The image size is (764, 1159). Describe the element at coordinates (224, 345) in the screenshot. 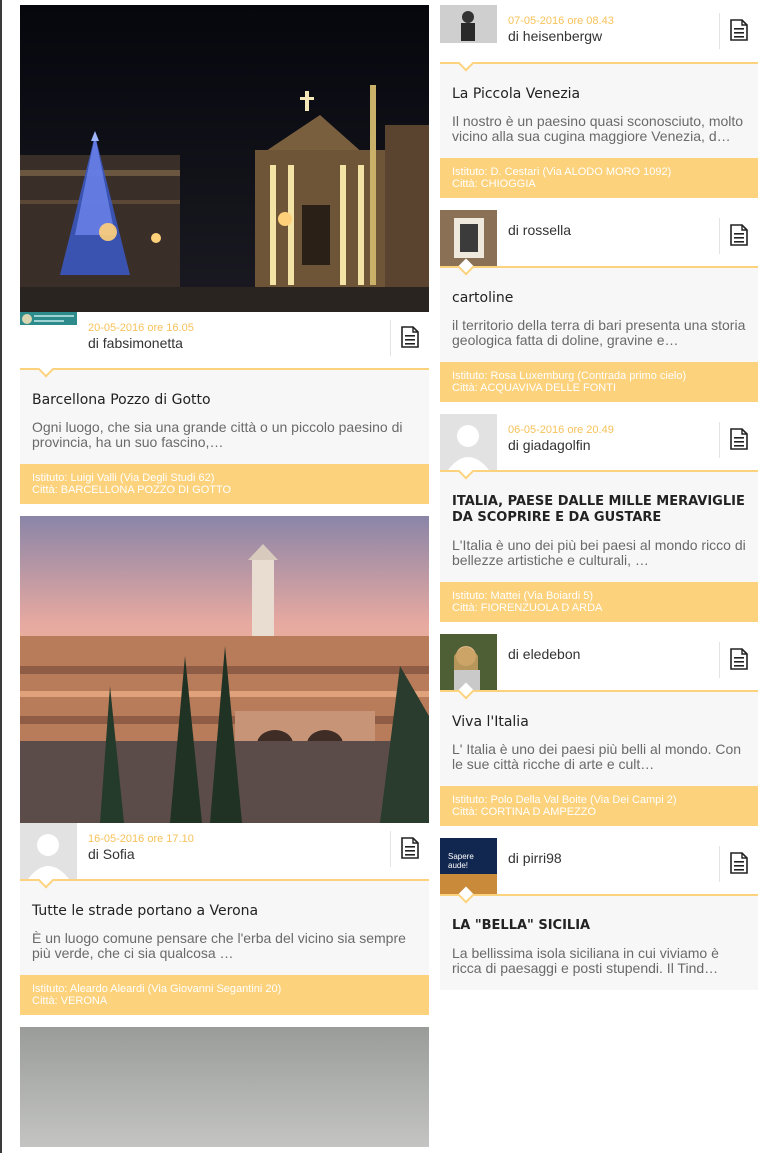

I see `post-meta: 20-05-2016 ore 16.05 di fabsimonetta` at that location.